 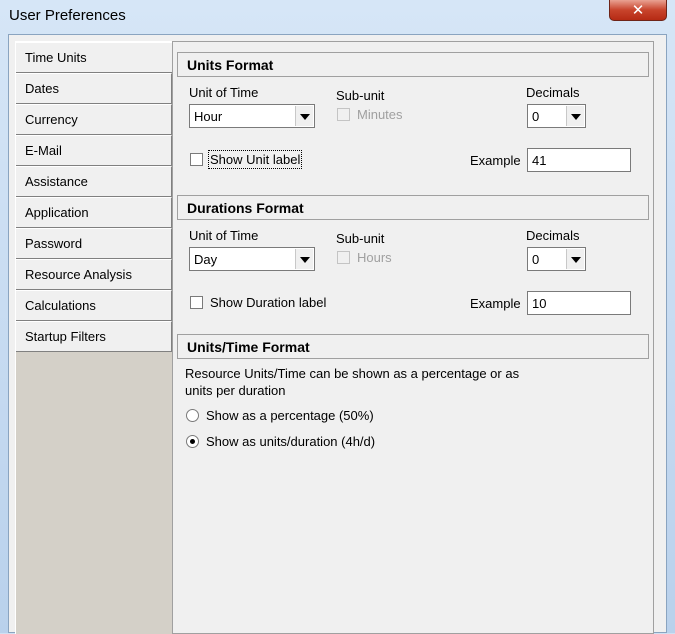 What do you see at coordinates (337, 17) in the screenshot?
I see `title-bar: User Preferences ✕` at bounding box center [337, 17].